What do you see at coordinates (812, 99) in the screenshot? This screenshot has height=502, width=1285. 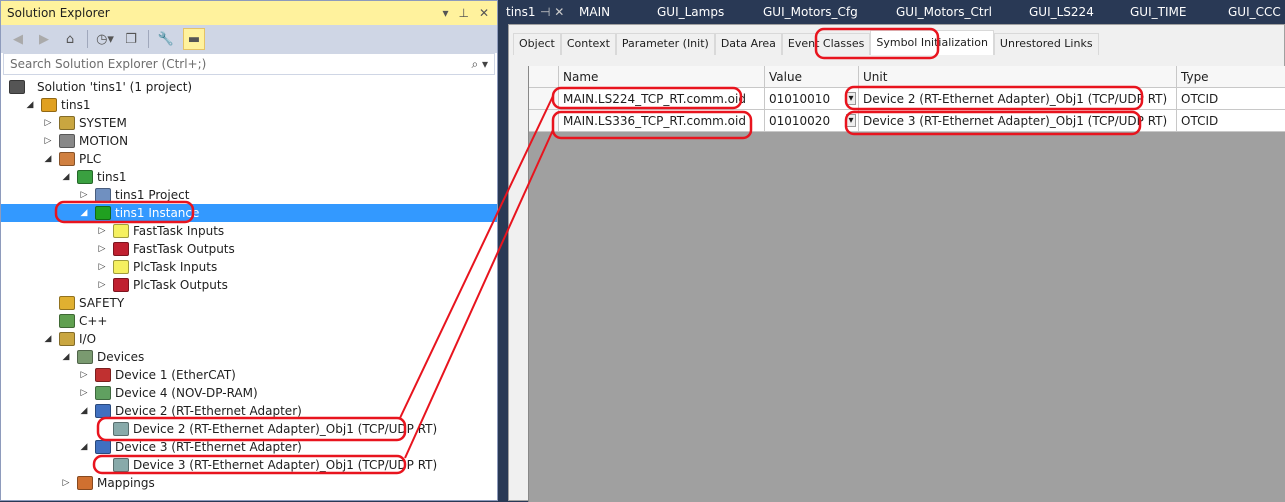 I see `value-cell: 01010010` at bounding box center [812, 99].